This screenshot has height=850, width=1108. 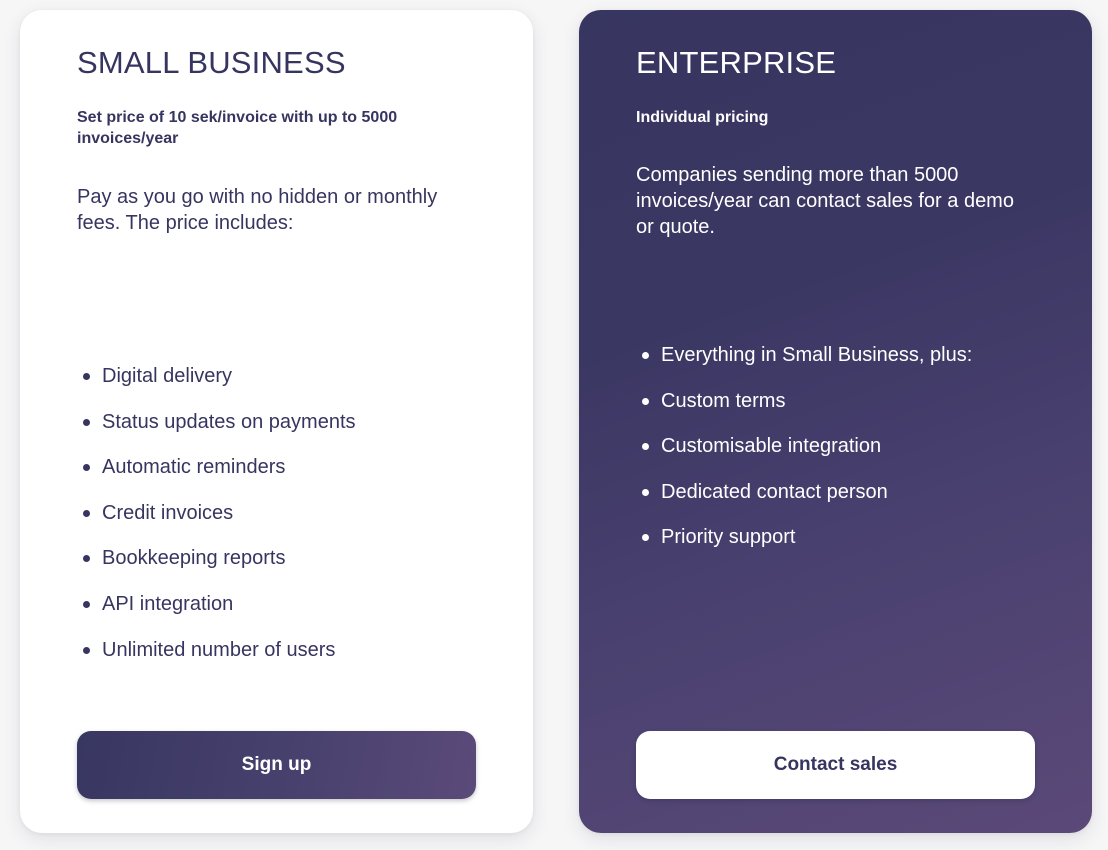 I want to click on feature-item: Custom terms, so click(x=804, y=411).